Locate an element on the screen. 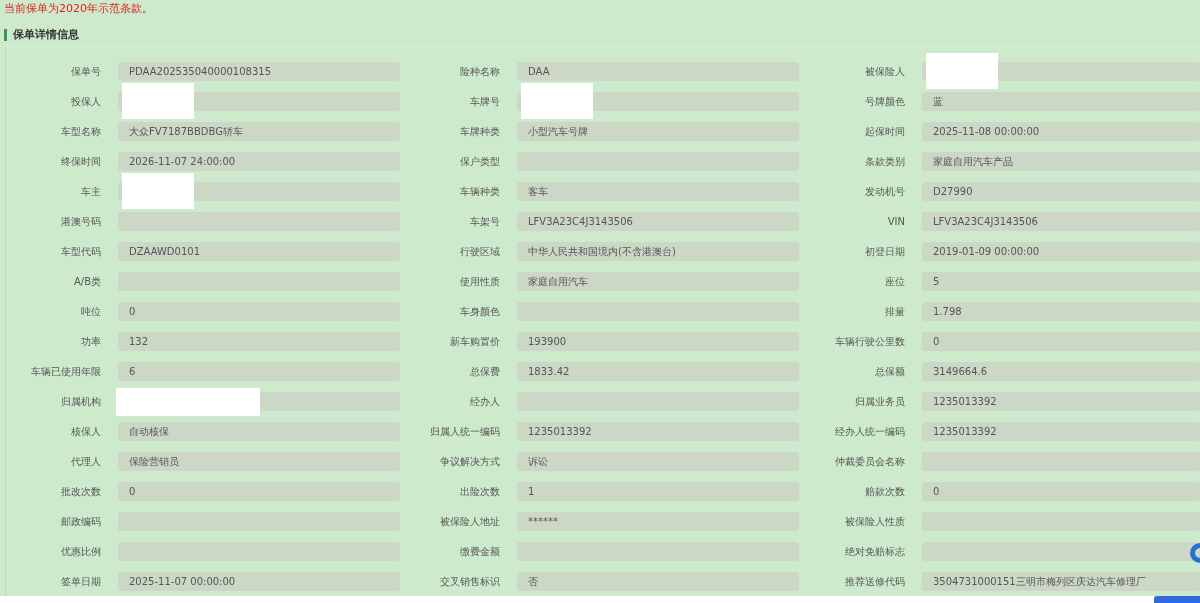 This screenshot has width=1200, height=603. field-label: 交叉销售标识 is located at coordinates (469, 582).